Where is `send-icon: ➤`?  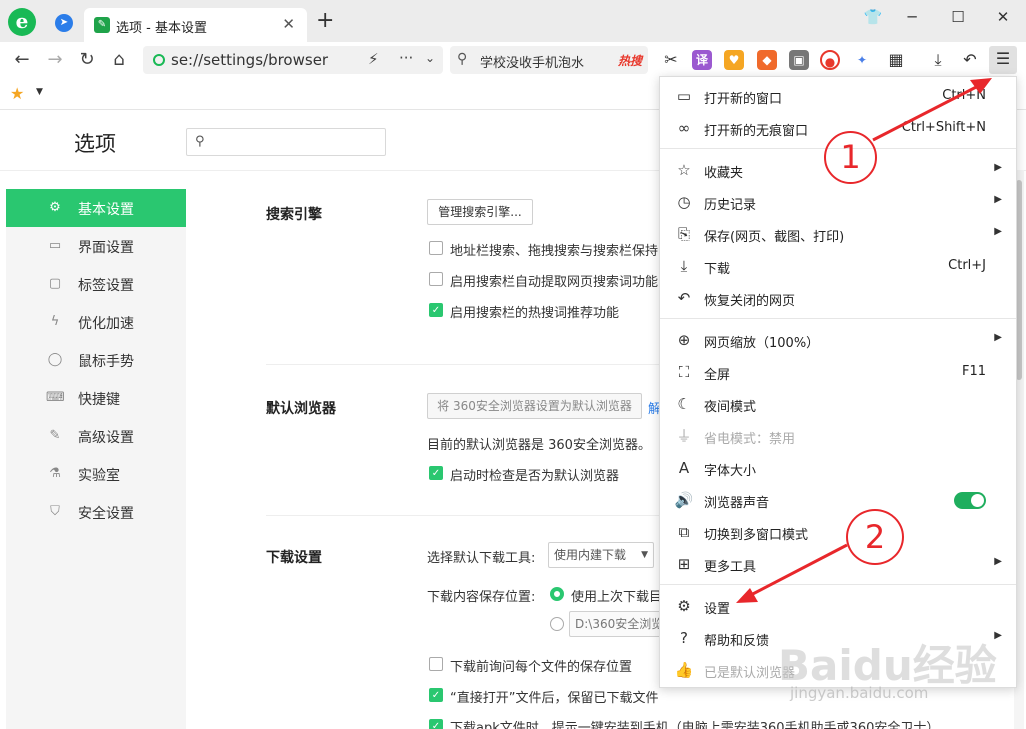
send-icon: ➤ is located at coordinates (64, 23).